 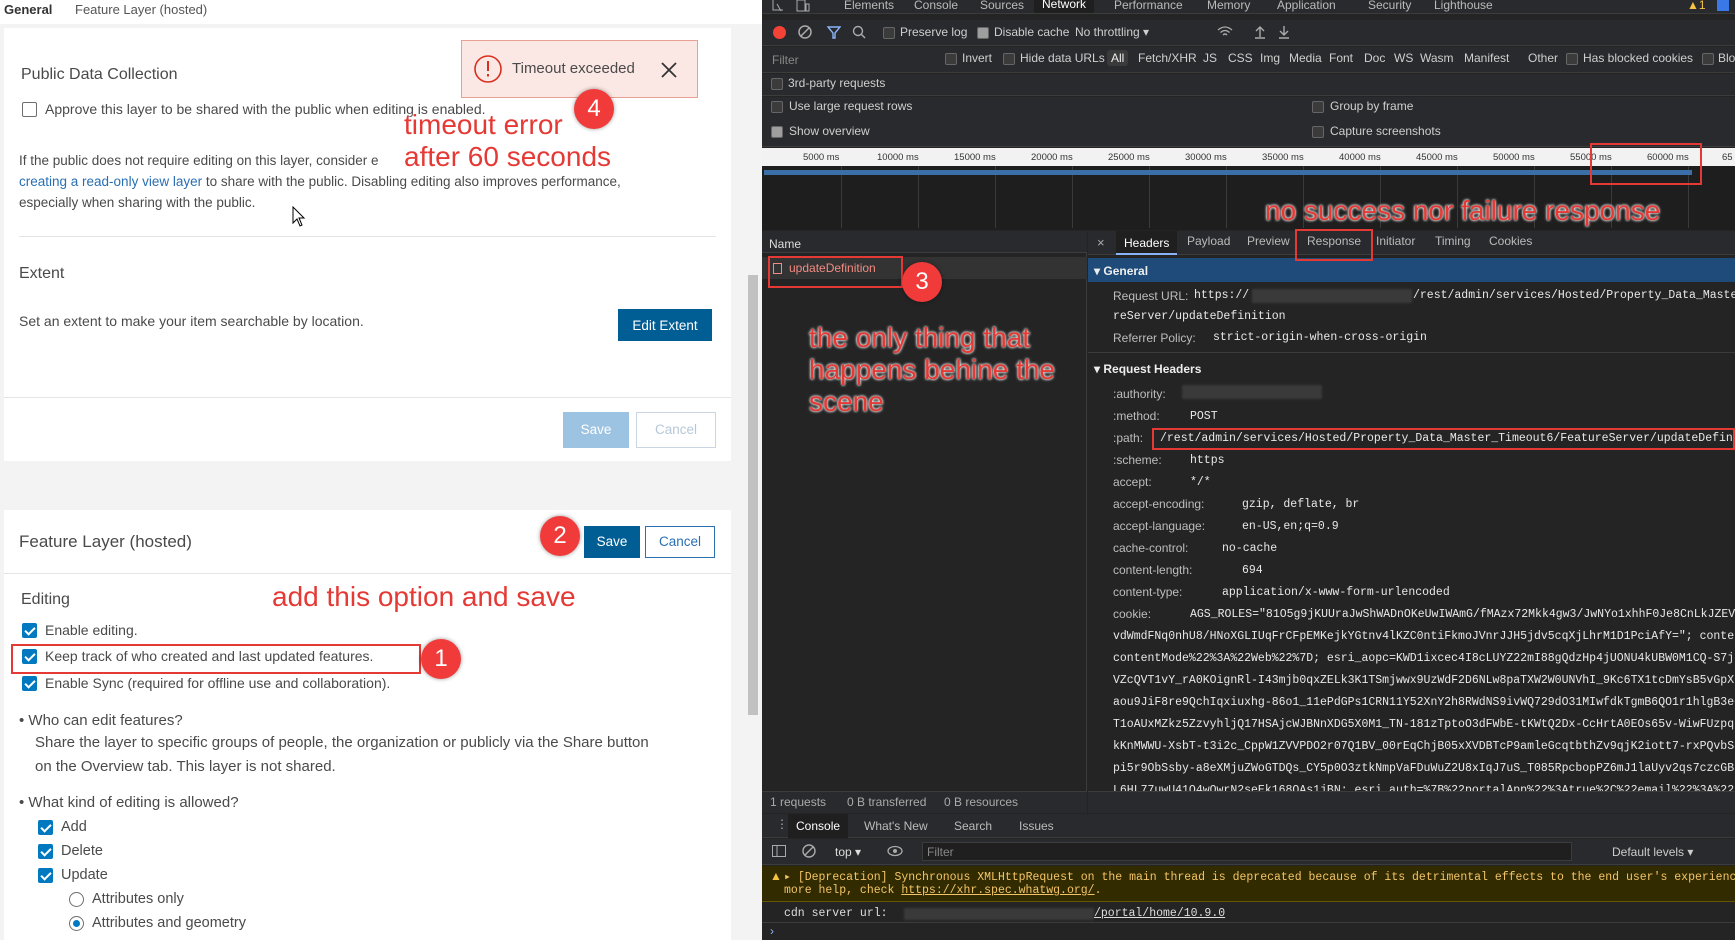 What do you see at coordinates (951, 59) in the screenshot?
I see `invert-checkbox` at bounding box center [951, 59].